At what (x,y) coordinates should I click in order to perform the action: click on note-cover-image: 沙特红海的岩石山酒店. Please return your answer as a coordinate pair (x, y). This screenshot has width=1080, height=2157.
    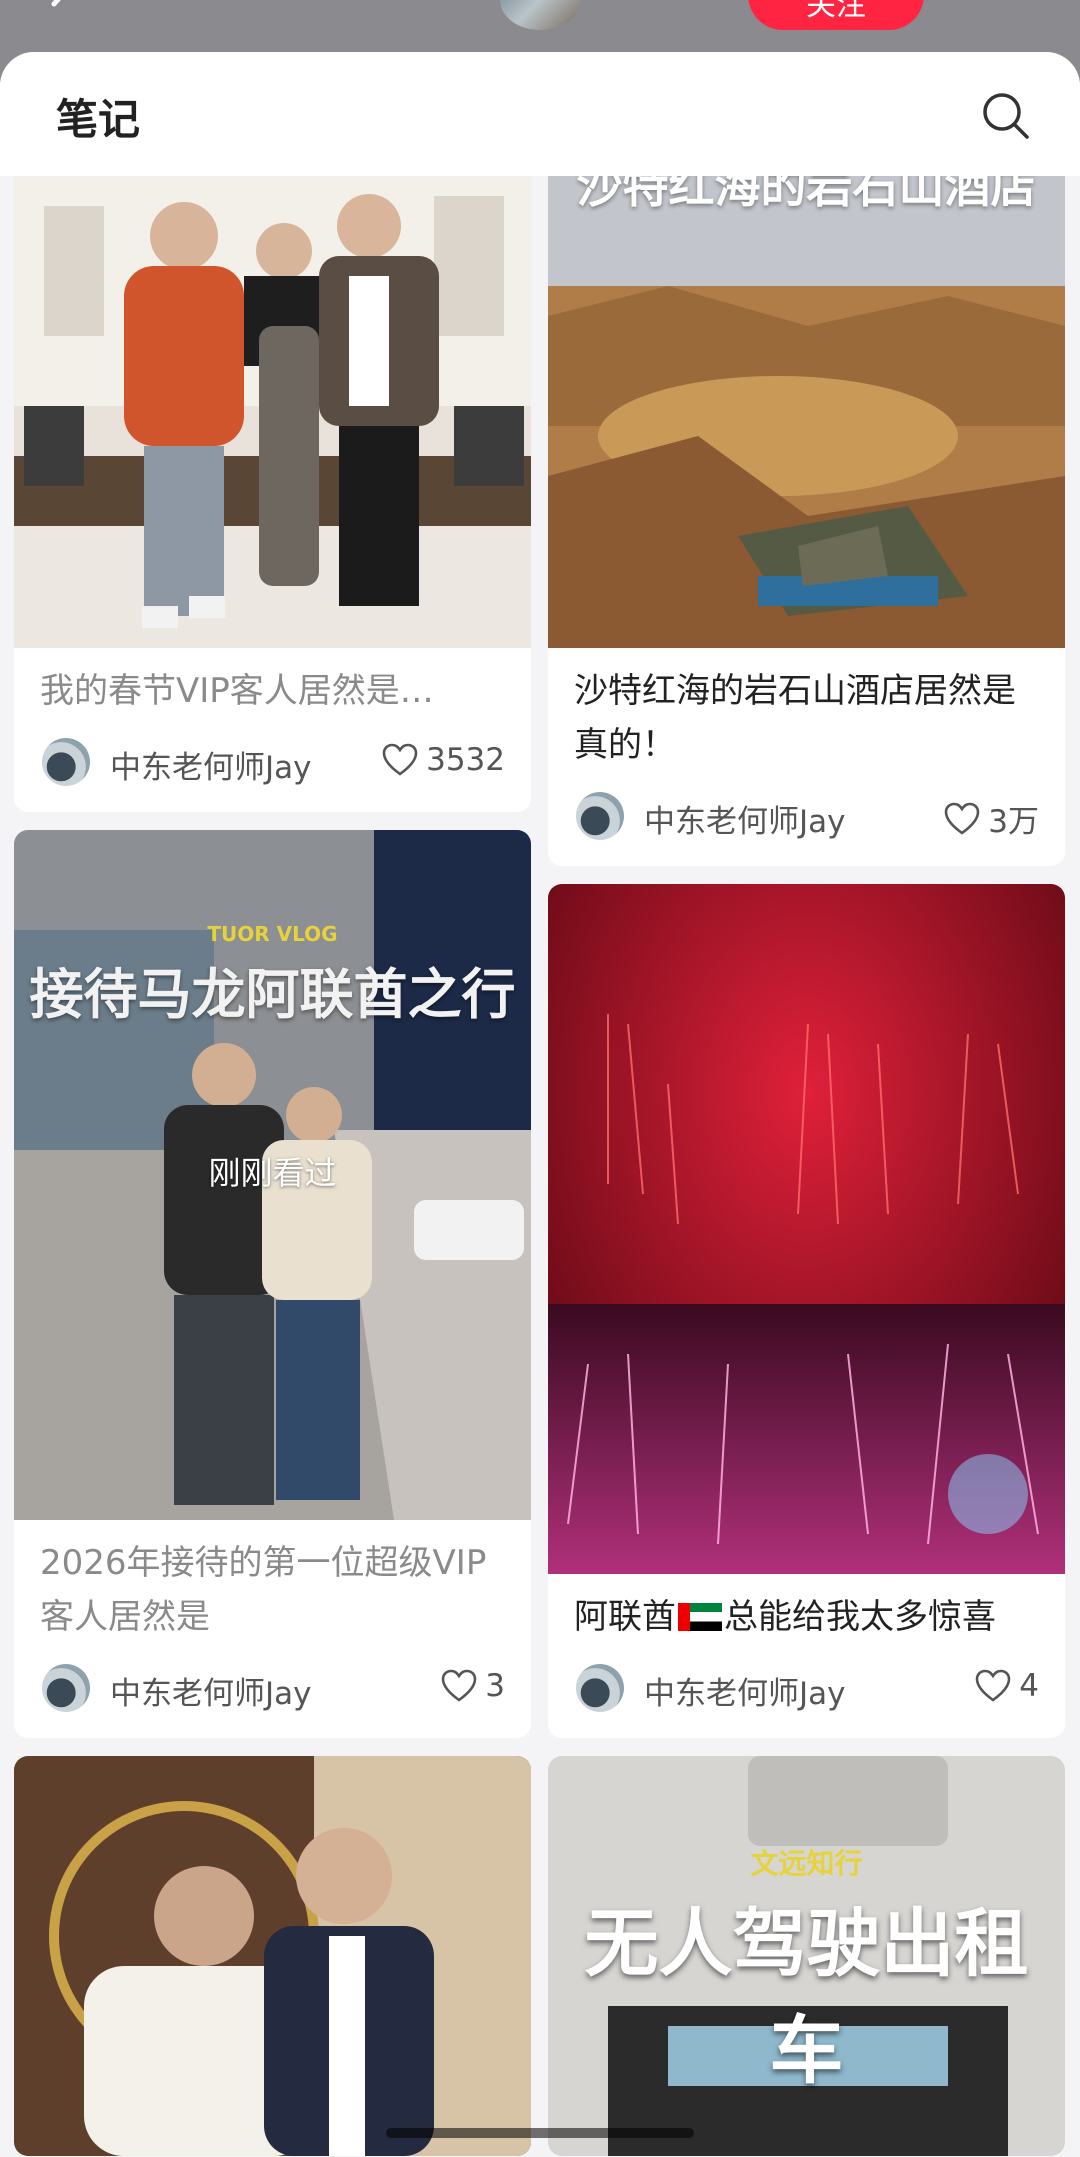
    Looking at the image, I should click on (806, 412).